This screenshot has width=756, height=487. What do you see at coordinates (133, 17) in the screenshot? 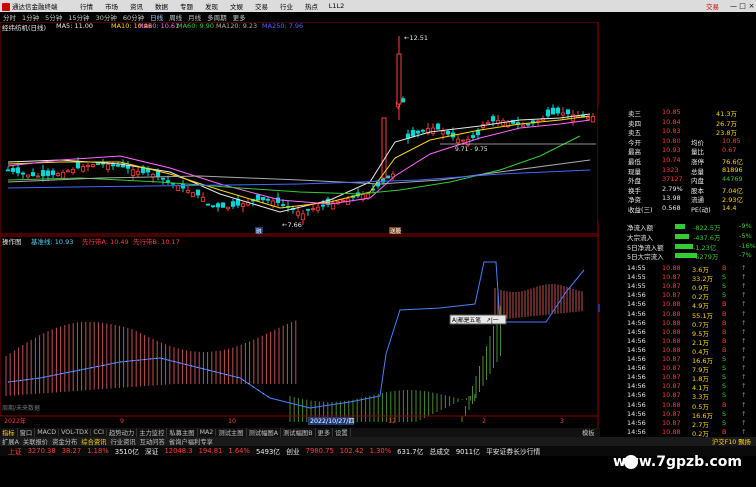
I see `period-60min: 60分钟` at bounding box center [133, 17].